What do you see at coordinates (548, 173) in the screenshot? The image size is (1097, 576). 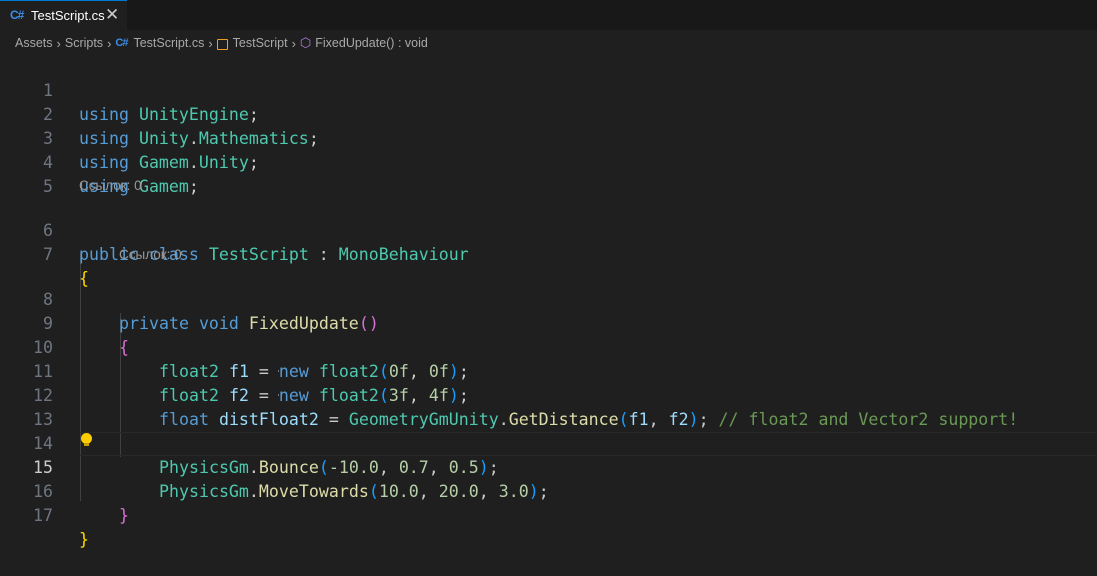 I see `code-line: 5` at bounding box center [548, 173].